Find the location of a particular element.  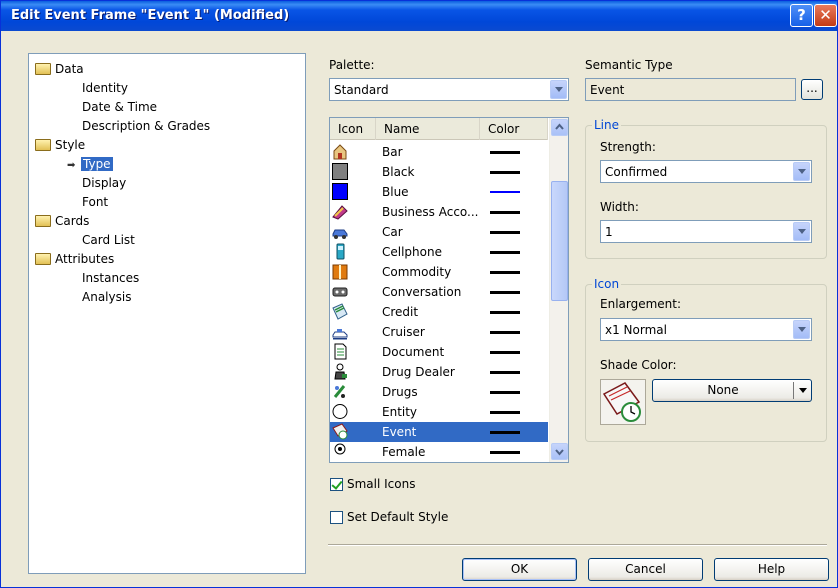

list-item: Bar is located at coordinates (439, 152).